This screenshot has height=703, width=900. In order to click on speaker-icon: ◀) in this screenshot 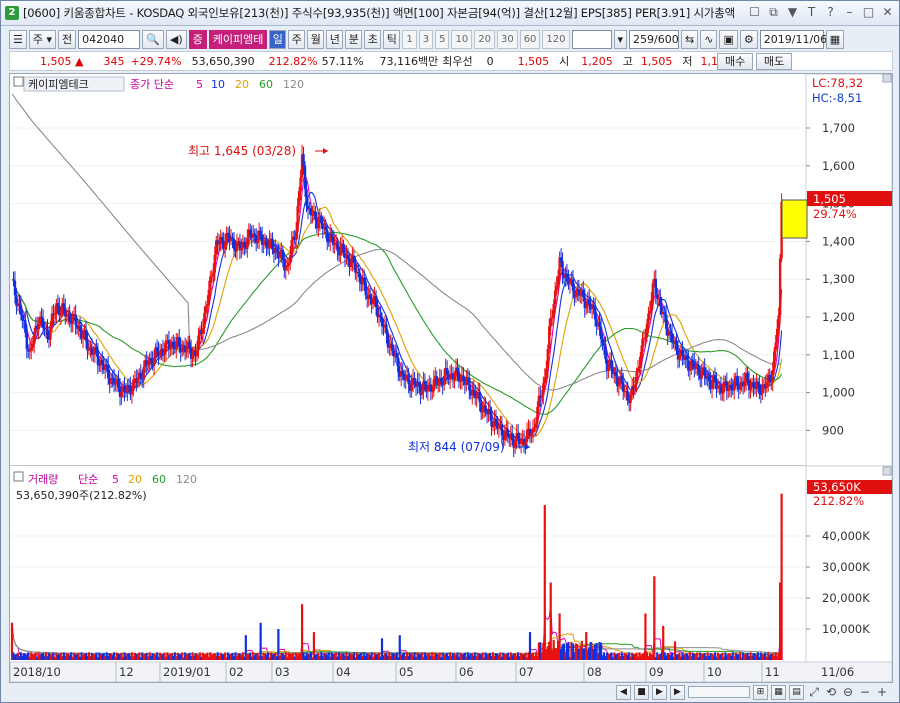, I will do `click(176, 39)`.